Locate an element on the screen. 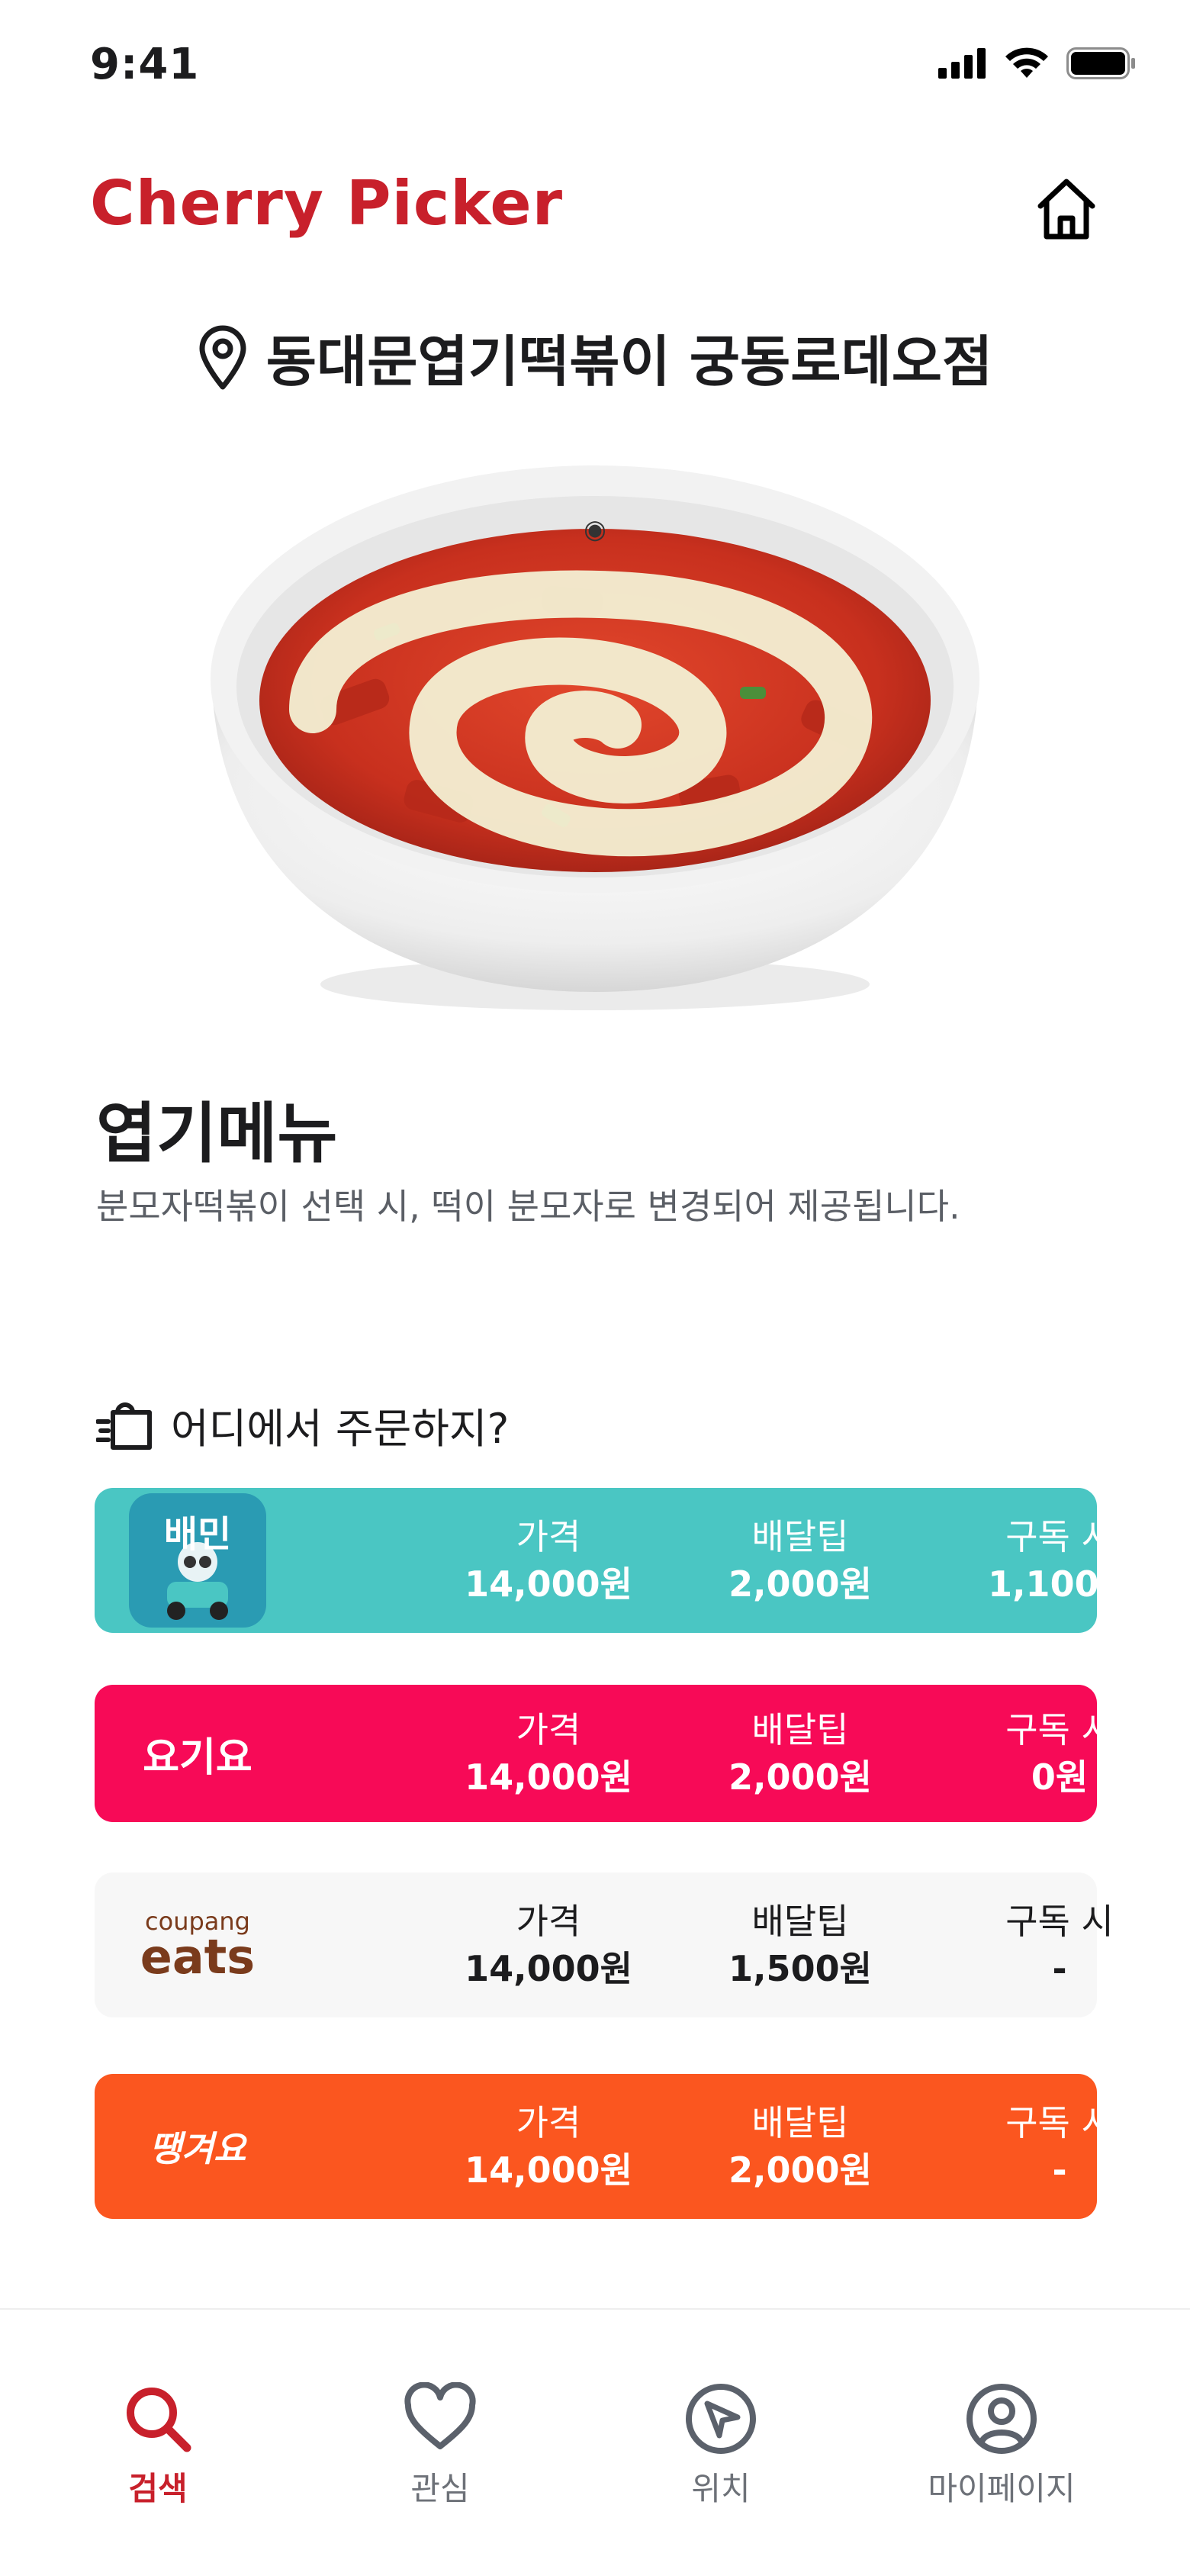  cellular-signal-icon is located at coordinates (962, 63).